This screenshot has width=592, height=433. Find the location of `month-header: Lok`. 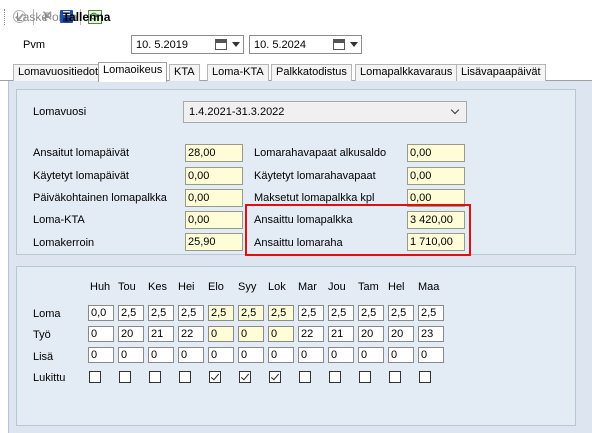

month-header: Lok is located at coordinates (277, 287).